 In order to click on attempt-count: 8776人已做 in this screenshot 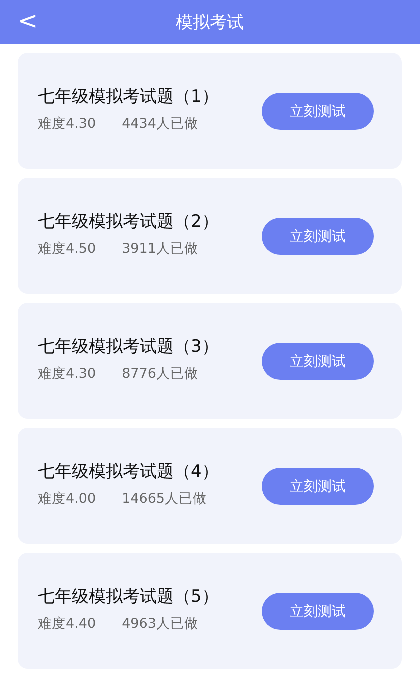, I will do `click(160, 374)`.